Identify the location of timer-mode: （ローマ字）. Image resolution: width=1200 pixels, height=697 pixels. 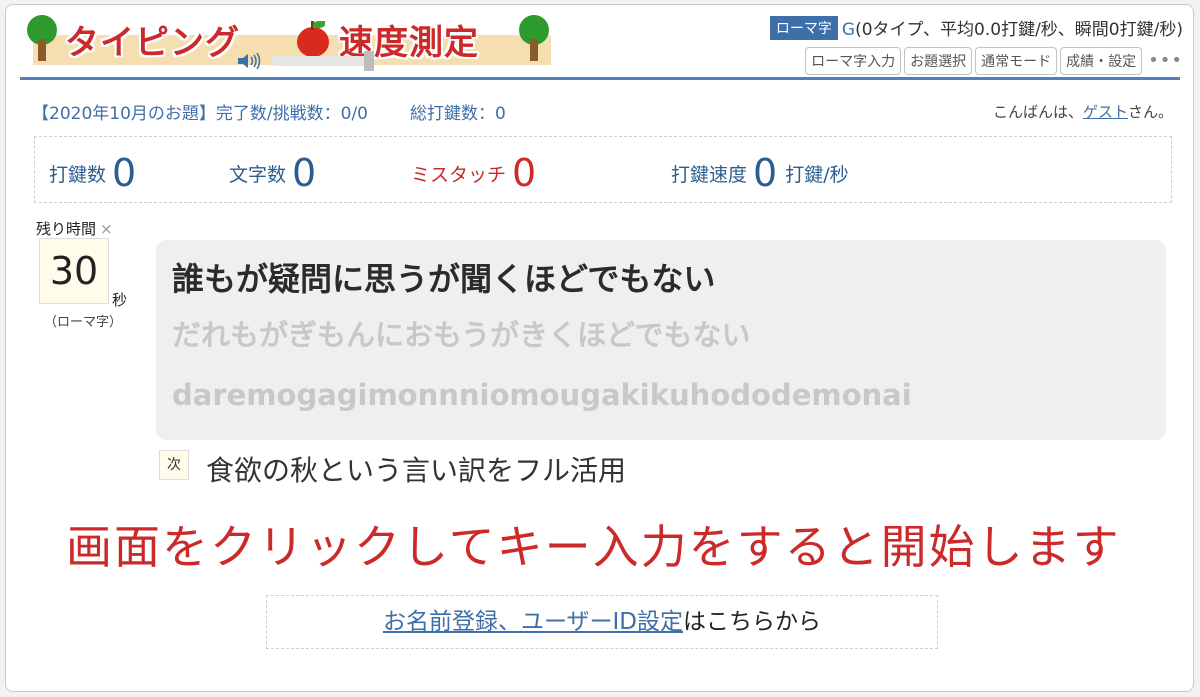
(83, 322).